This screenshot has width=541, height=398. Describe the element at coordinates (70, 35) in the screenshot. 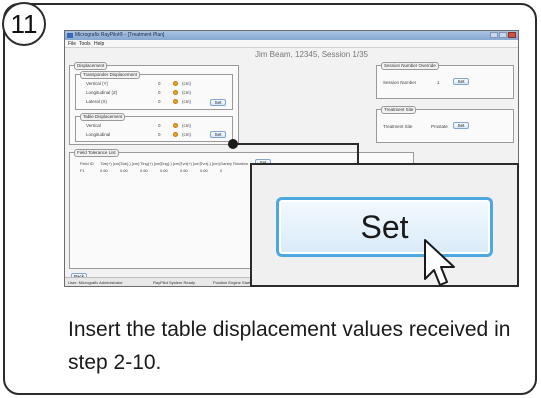

I see `app-icon` at that location.